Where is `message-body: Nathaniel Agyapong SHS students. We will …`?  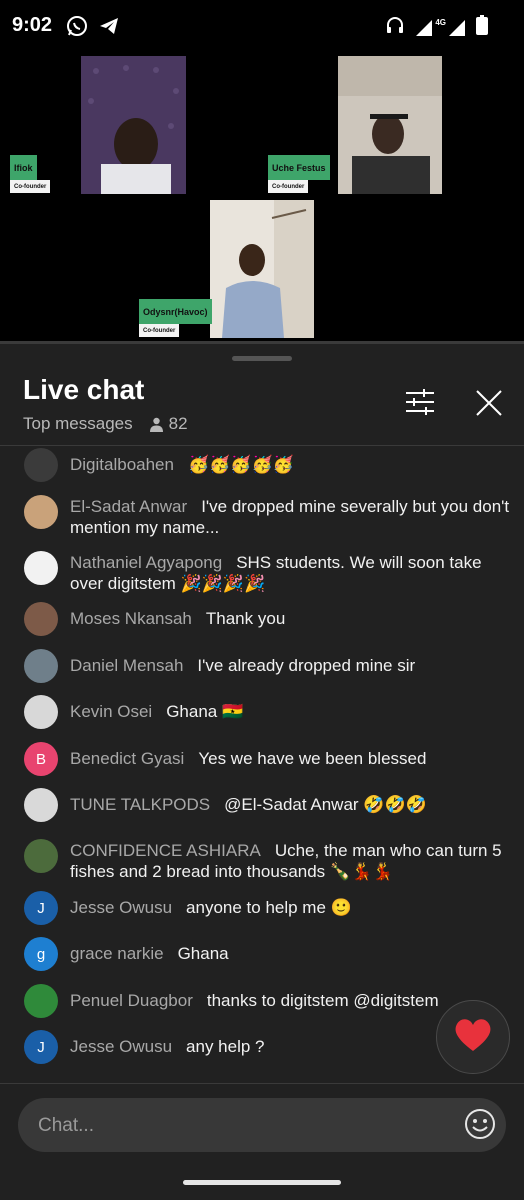 message-body: Nathaniel Agyapong SHS students. We will … is located at coordinates (290, 573).